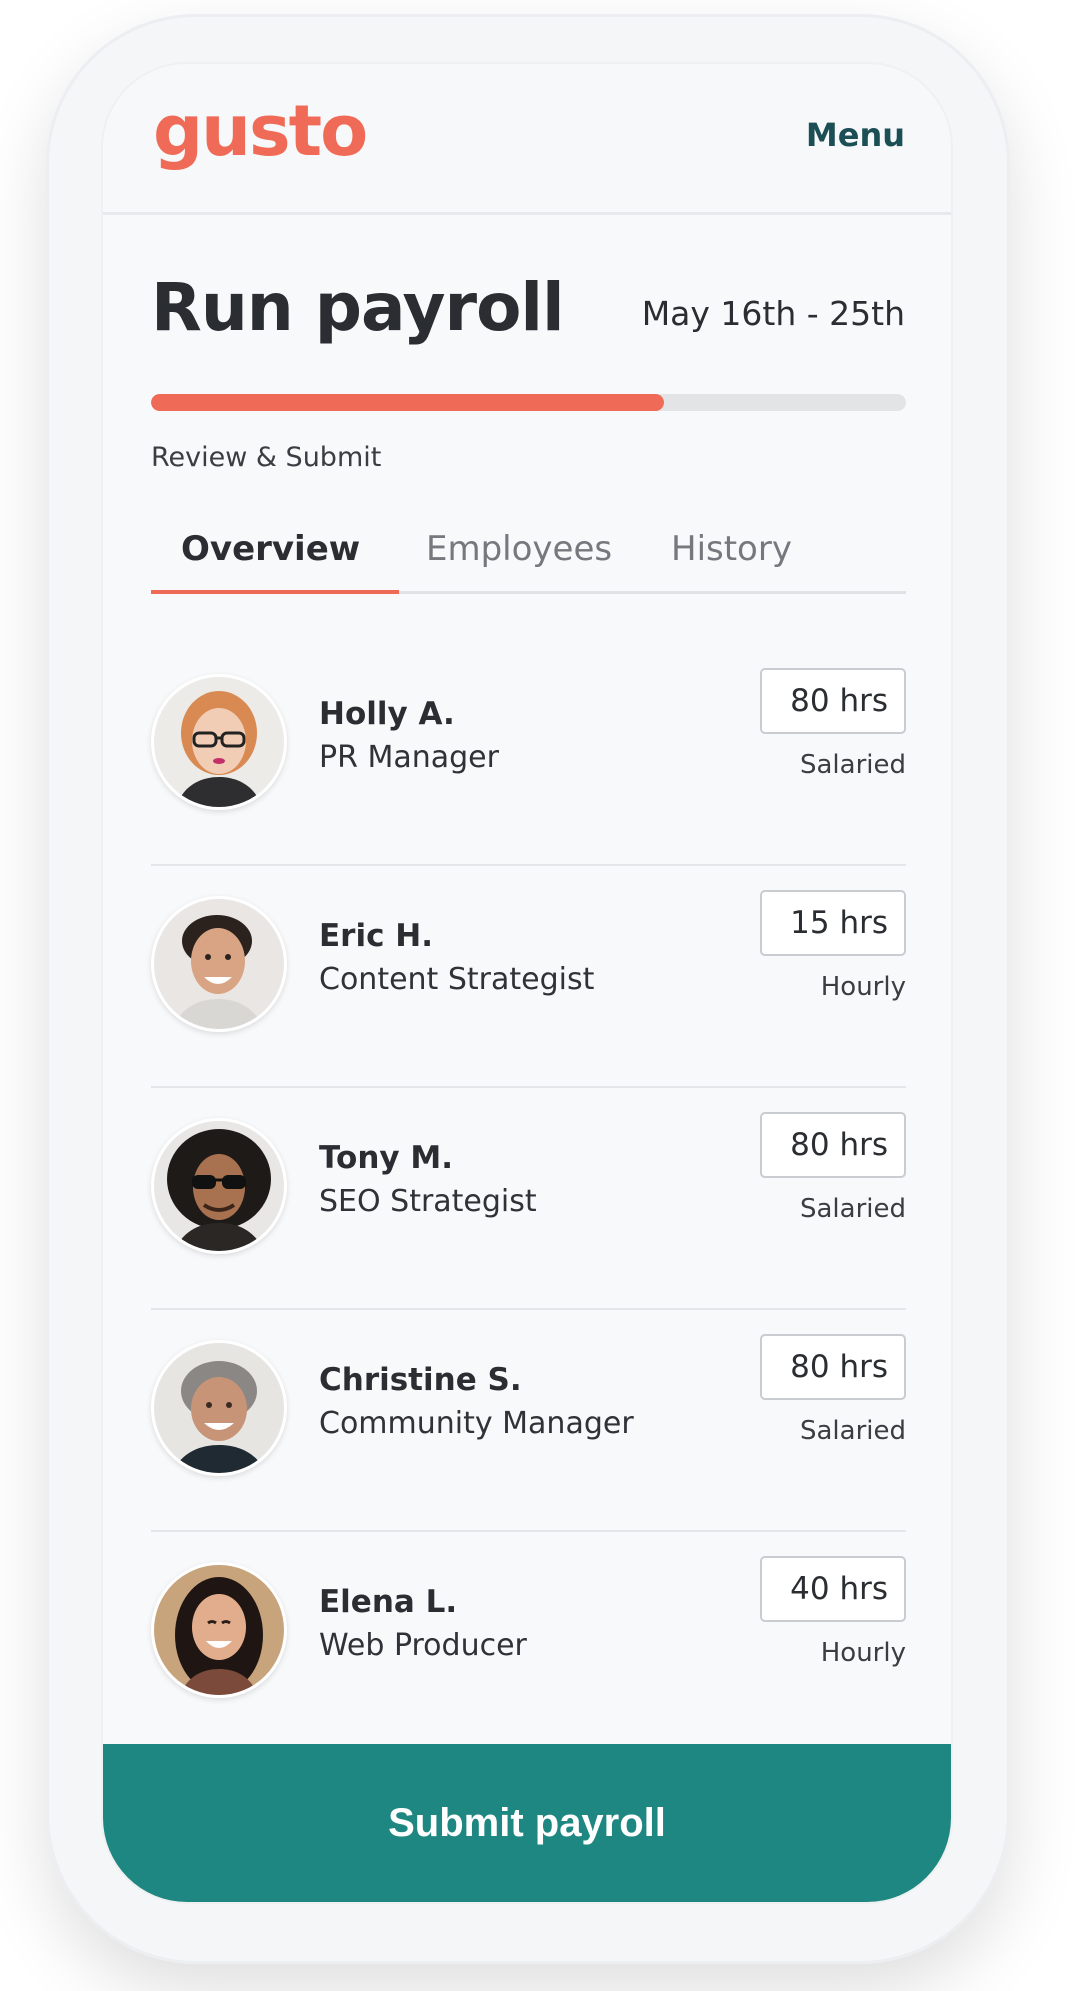 The height and width of the screenshot is (1991, 1076). Describe the element at coordinates (457, 979) in the screenshot. I see `employee-role: Content Strategist` at that location.